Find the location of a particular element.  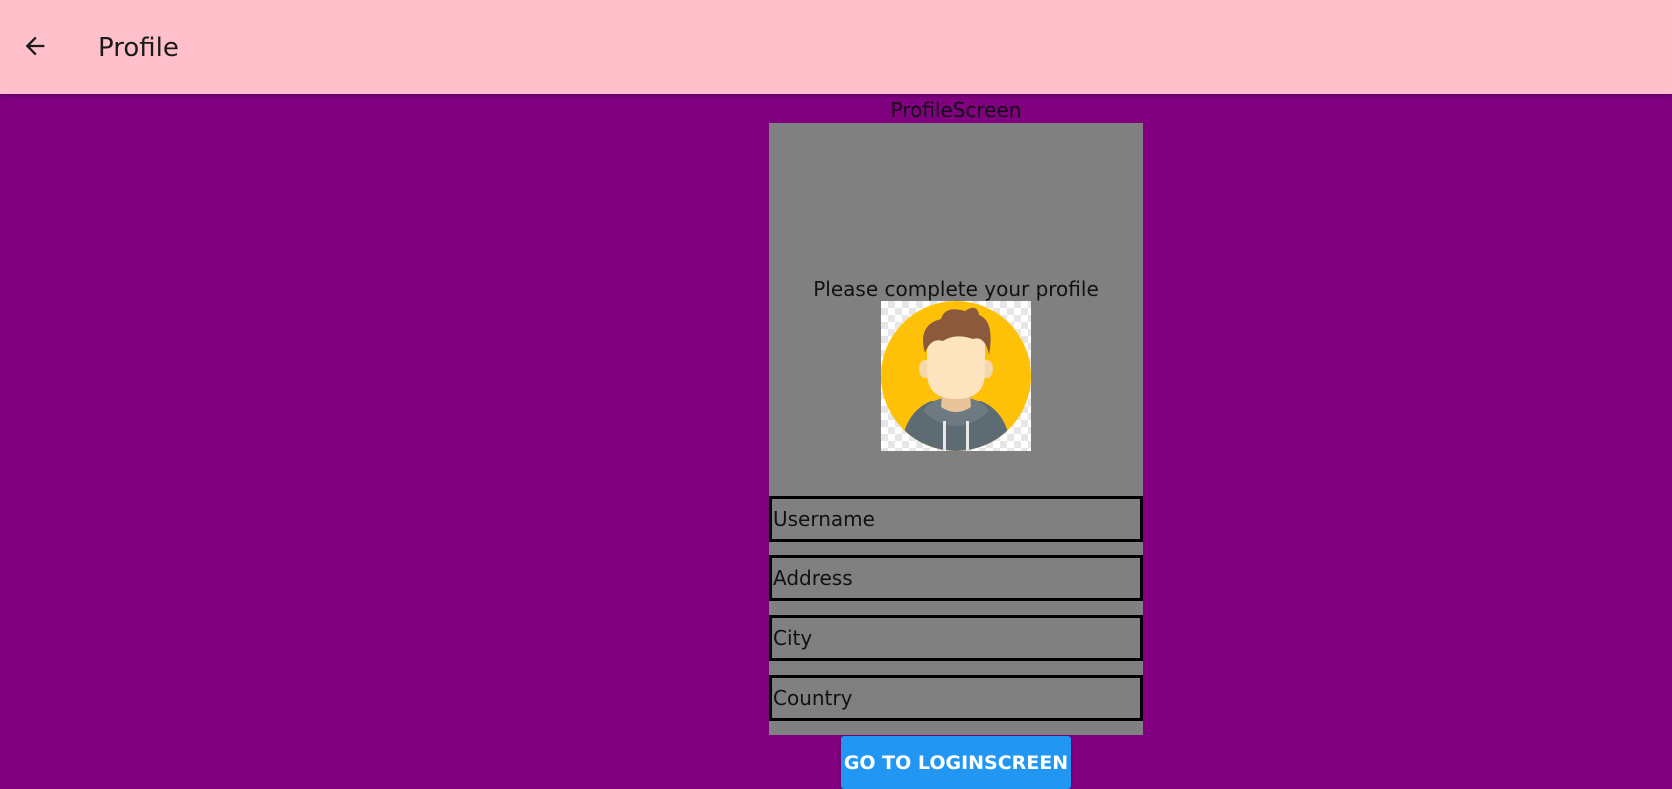

arrow-left-icon is located at coordinates (35, 46).